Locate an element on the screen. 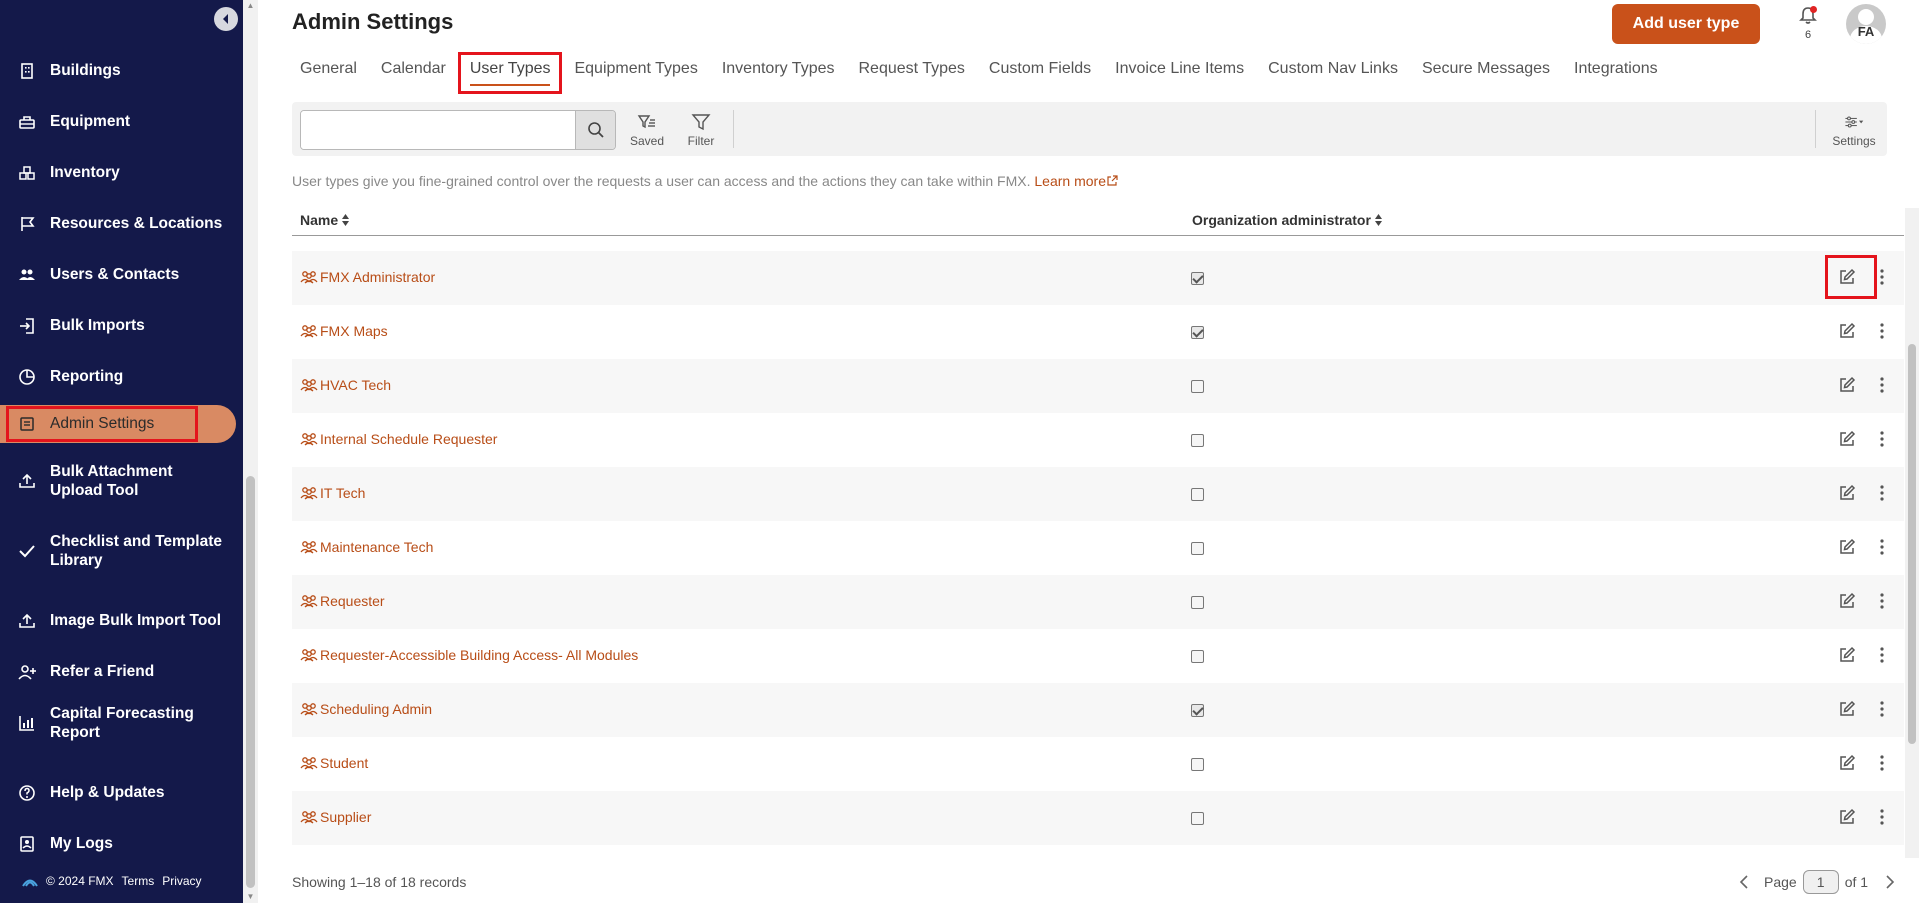  saved-filters-button: Saved is located at coordinates (647, 130).